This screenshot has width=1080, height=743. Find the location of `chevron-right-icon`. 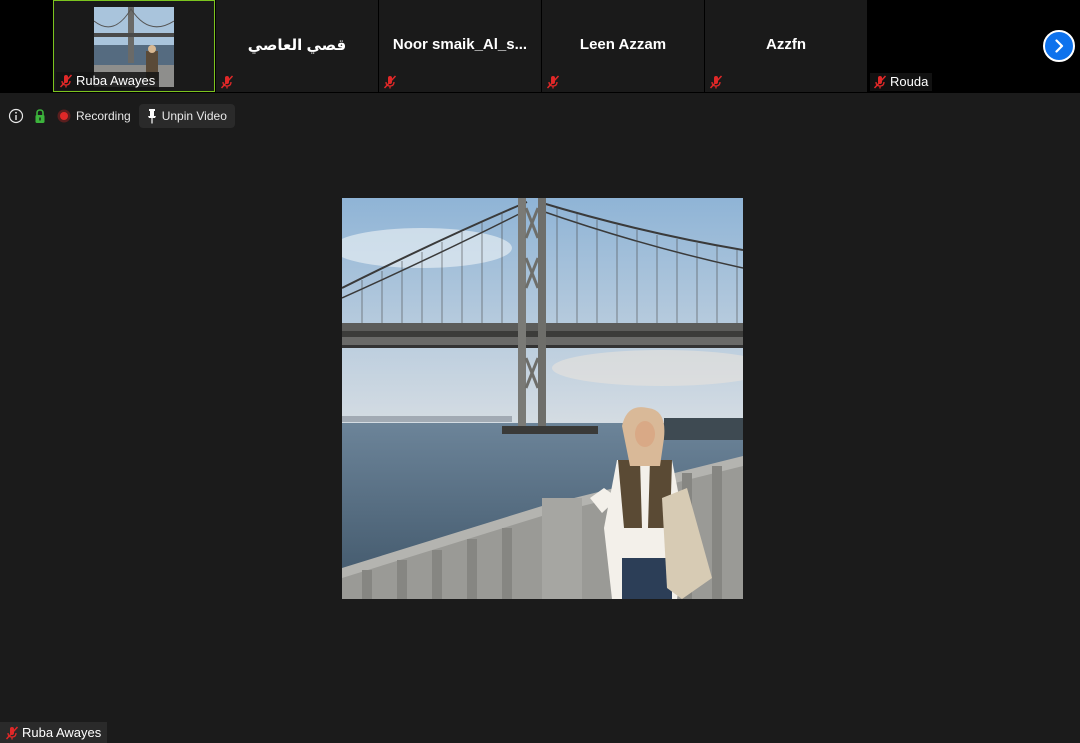

chevron-right-icon is located at coordinates (1059, 46).